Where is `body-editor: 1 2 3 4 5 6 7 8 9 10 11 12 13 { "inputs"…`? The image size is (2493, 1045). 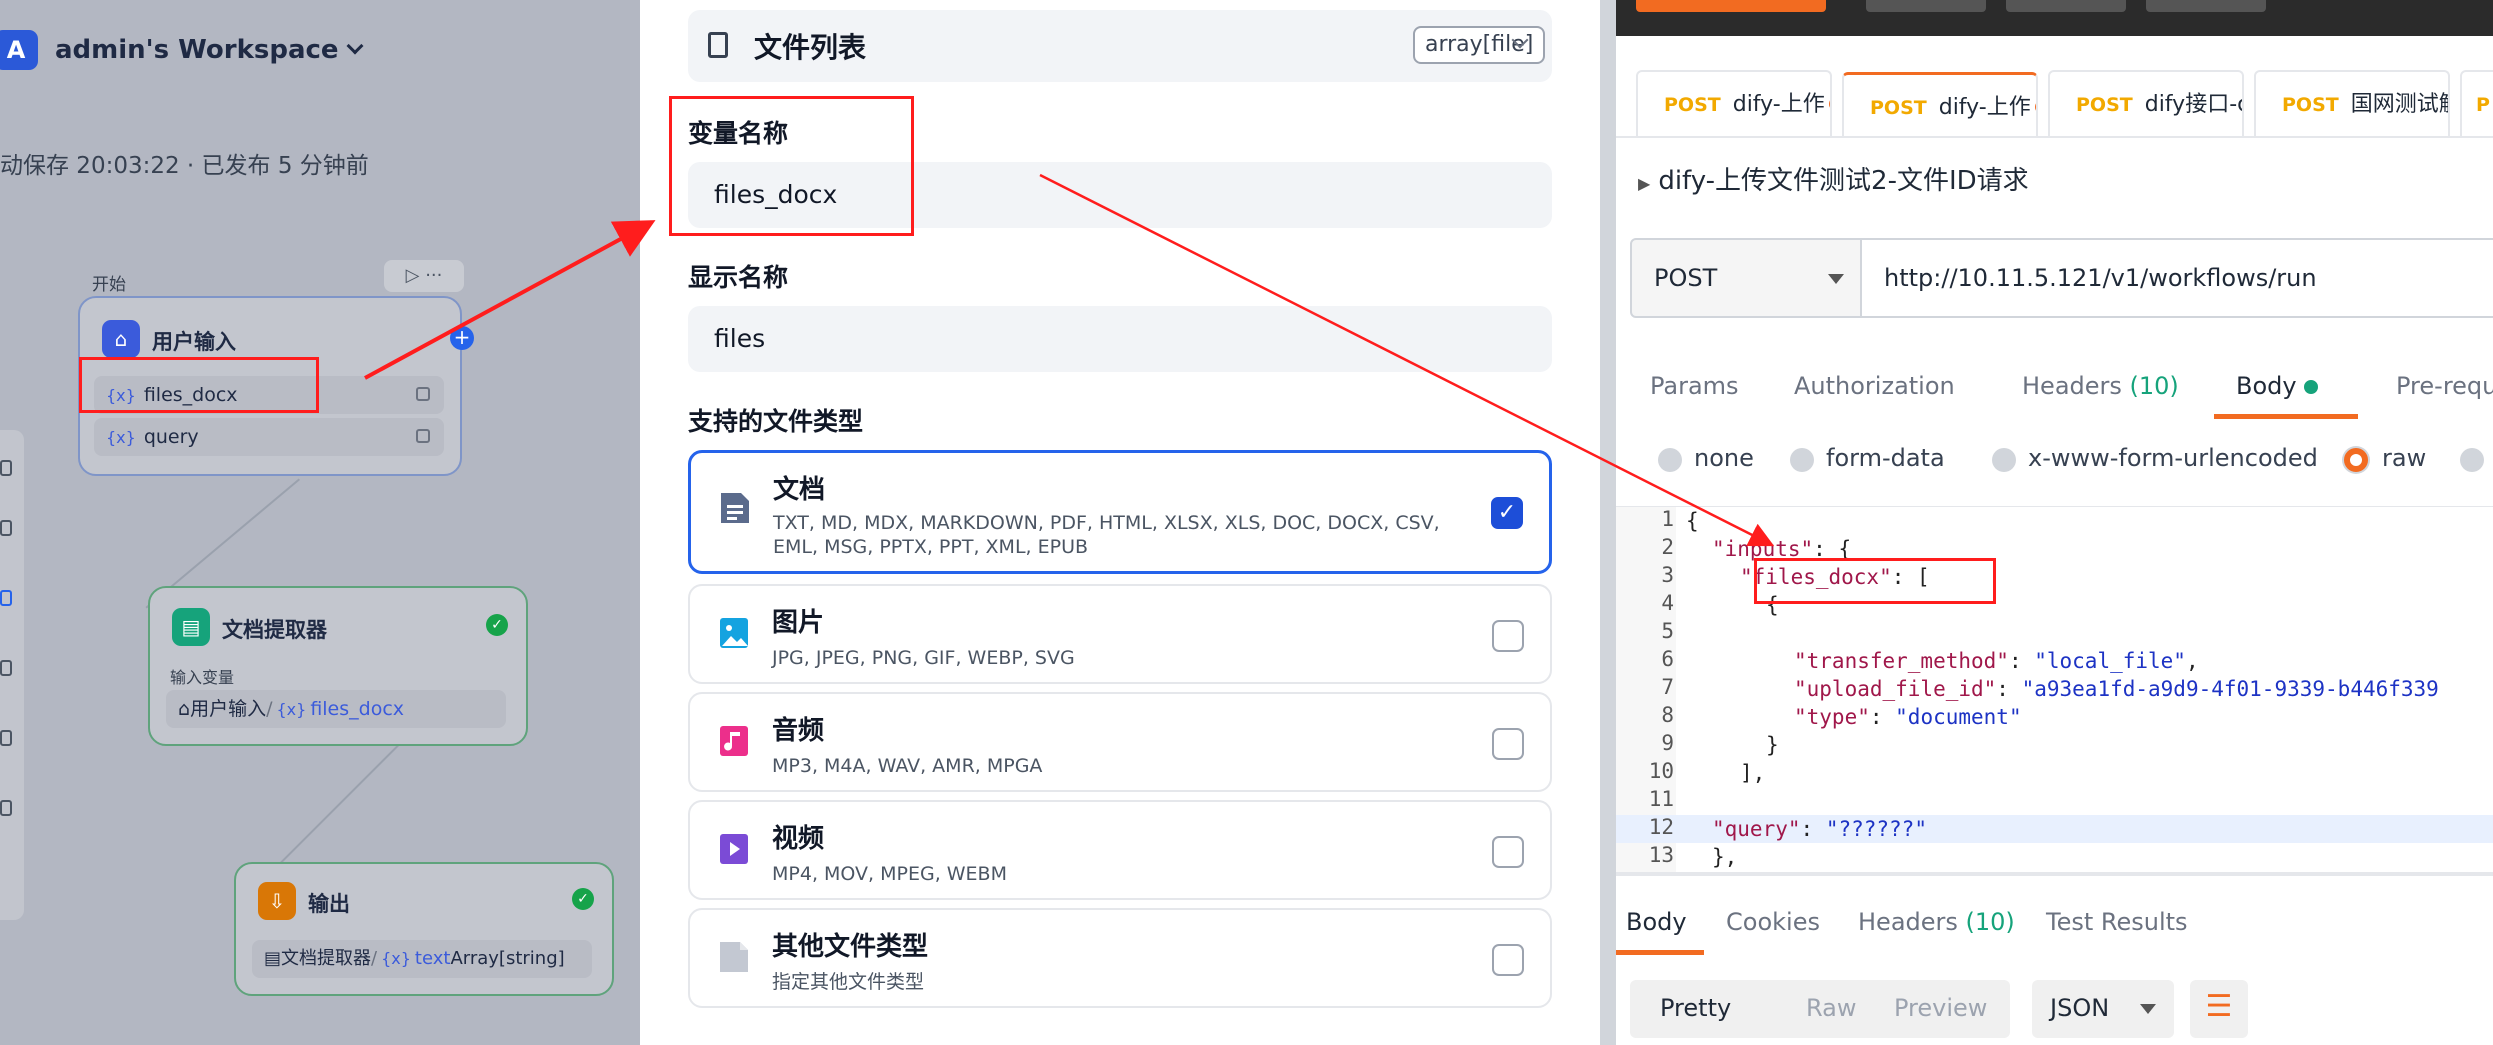
body-editor: 1 2 3 4 5 6 7 8 9 10 11 12 13 { "inputs"… is located at coordinates (2054, 689).